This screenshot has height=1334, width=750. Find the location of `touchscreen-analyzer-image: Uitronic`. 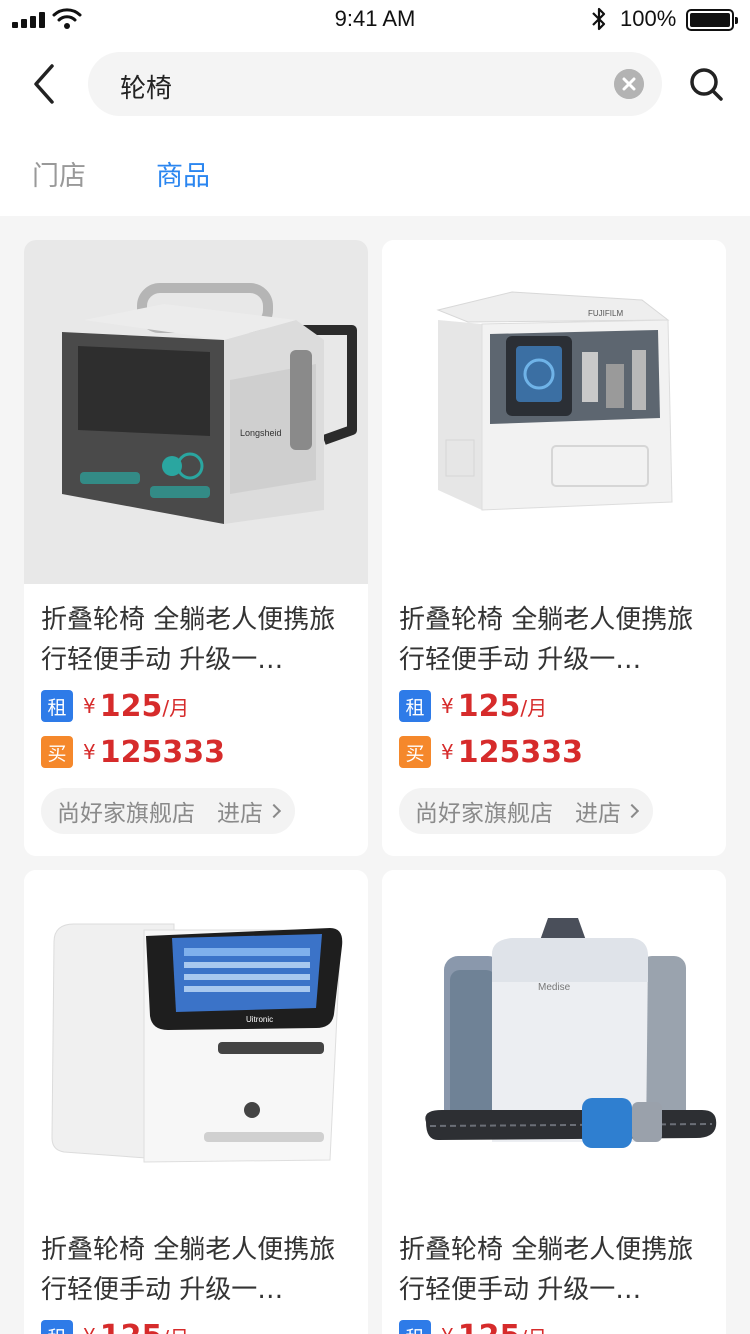

touchscreen-analyzer-image: Uitronic is located at coordinates (197, 1043).